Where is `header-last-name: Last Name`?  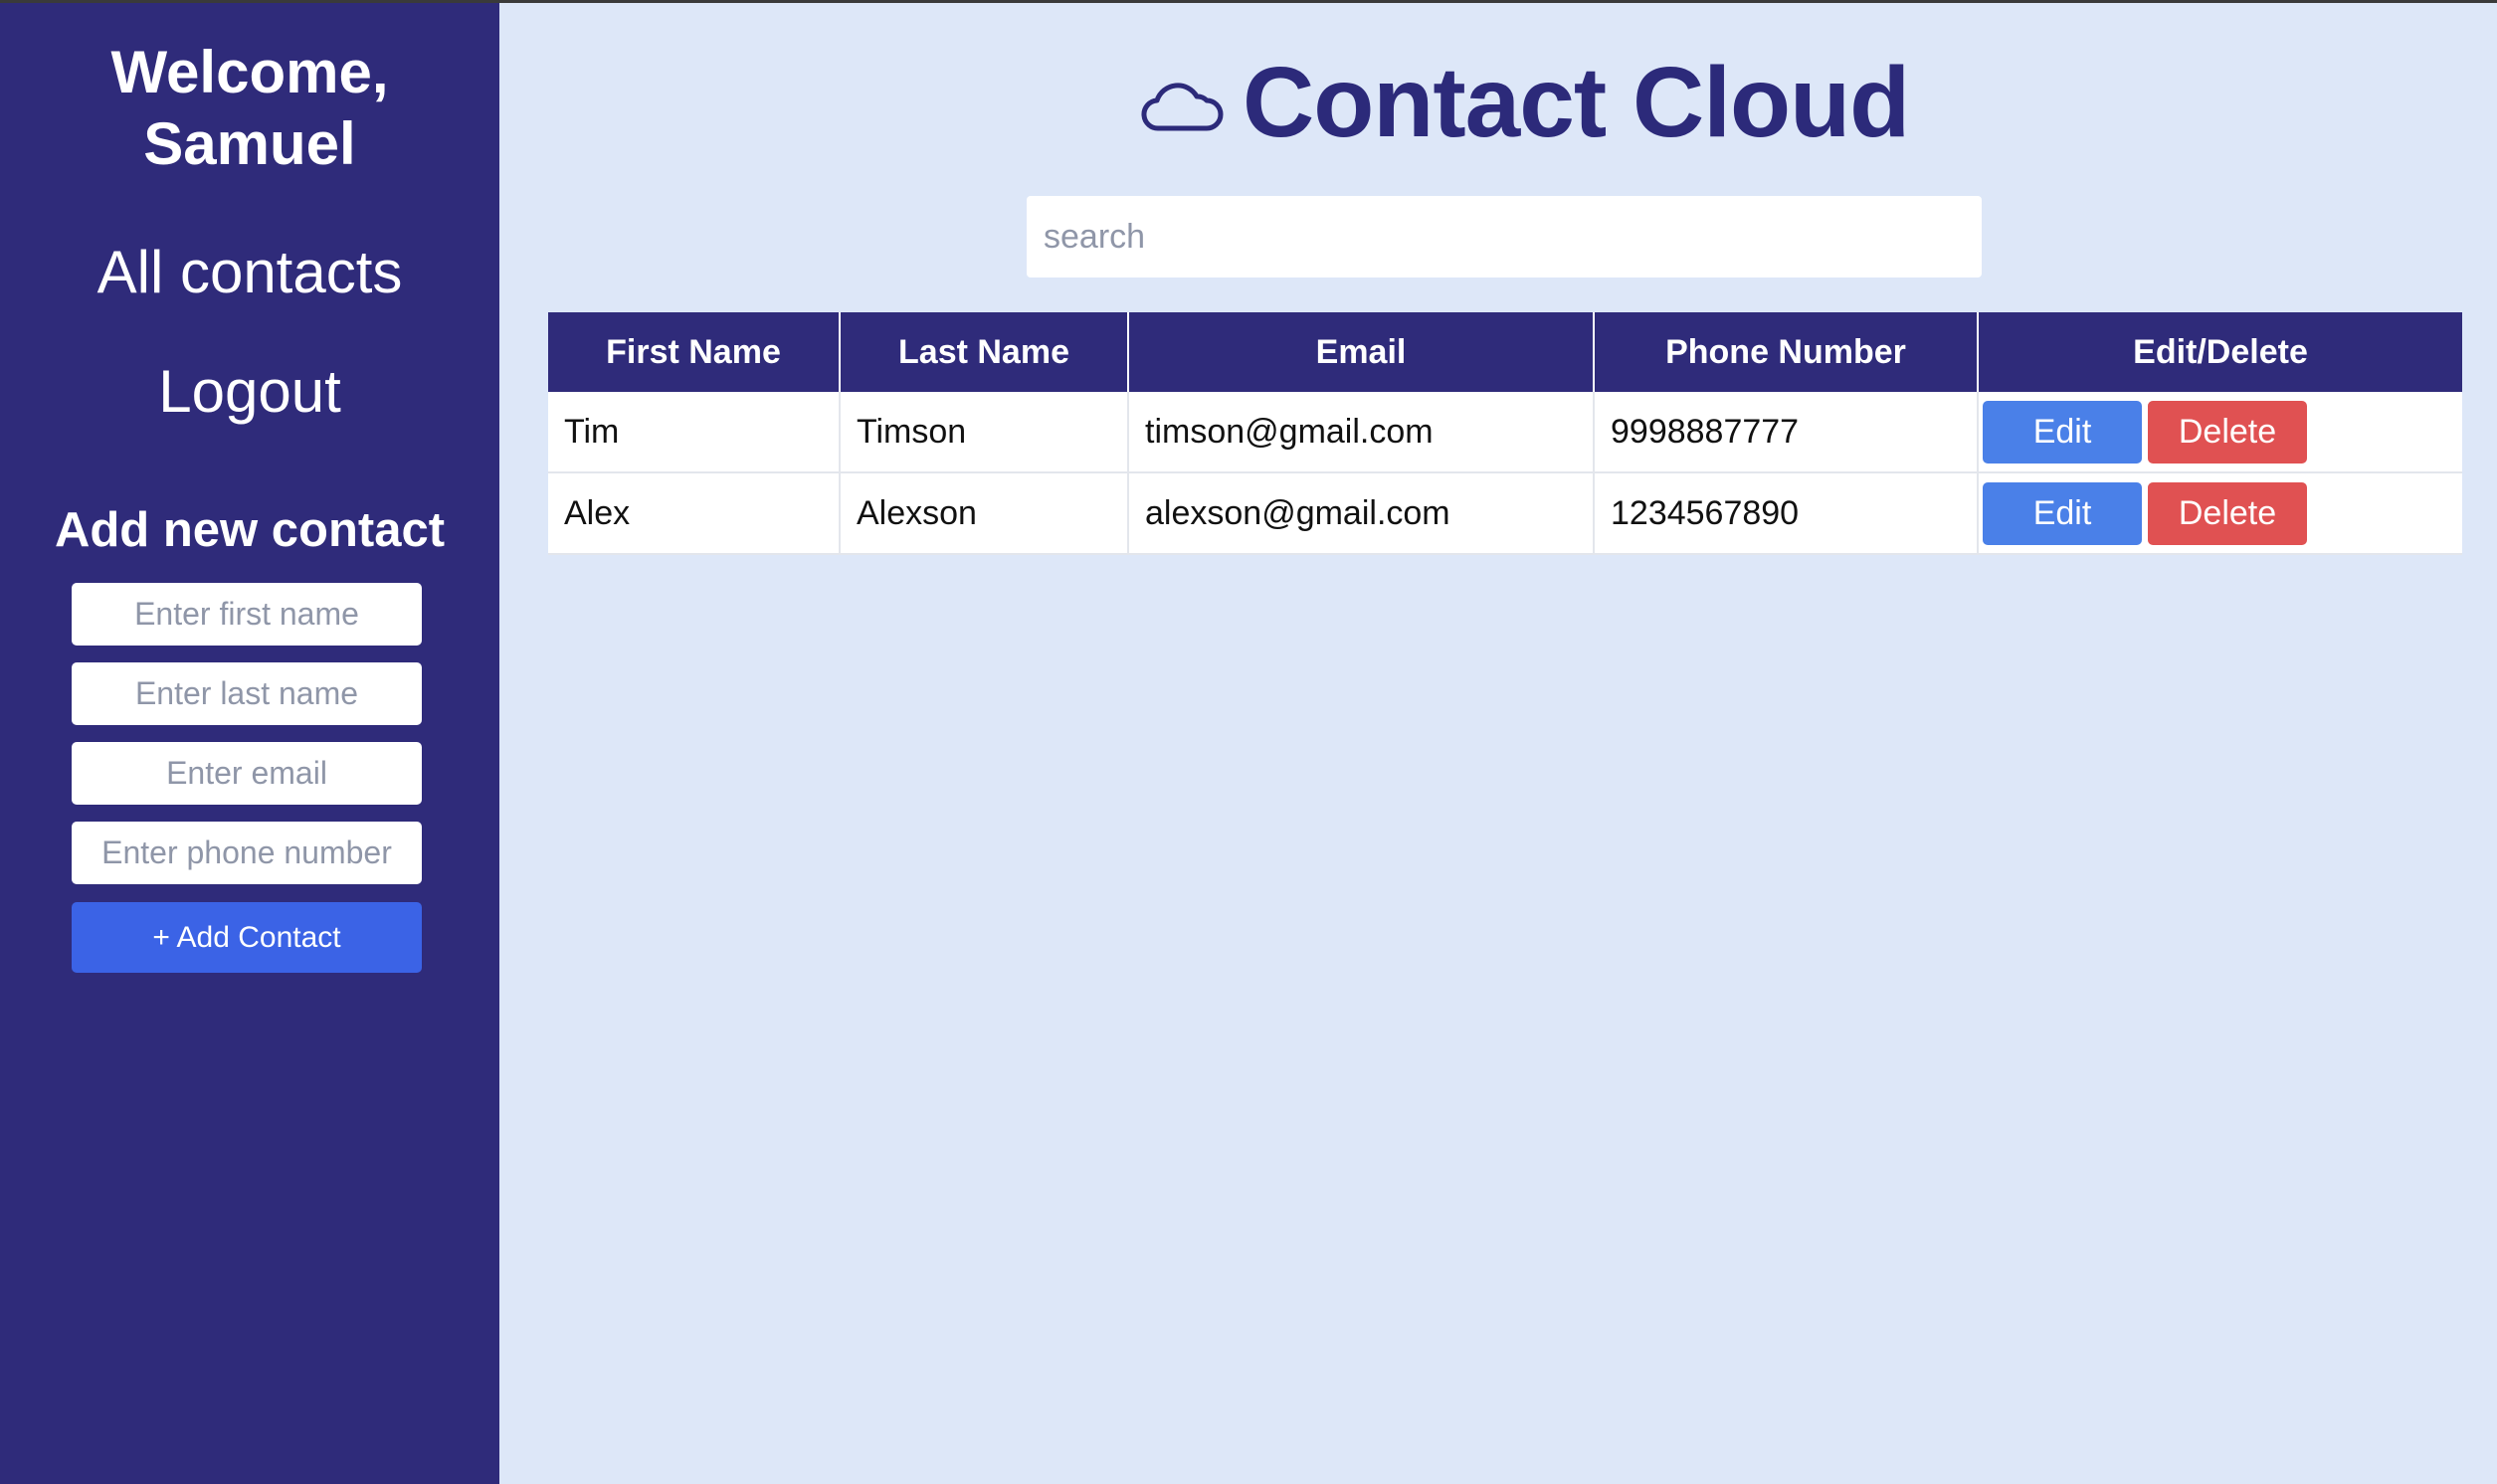 header-last-name: Last Name is located at coordinates (985, 352).